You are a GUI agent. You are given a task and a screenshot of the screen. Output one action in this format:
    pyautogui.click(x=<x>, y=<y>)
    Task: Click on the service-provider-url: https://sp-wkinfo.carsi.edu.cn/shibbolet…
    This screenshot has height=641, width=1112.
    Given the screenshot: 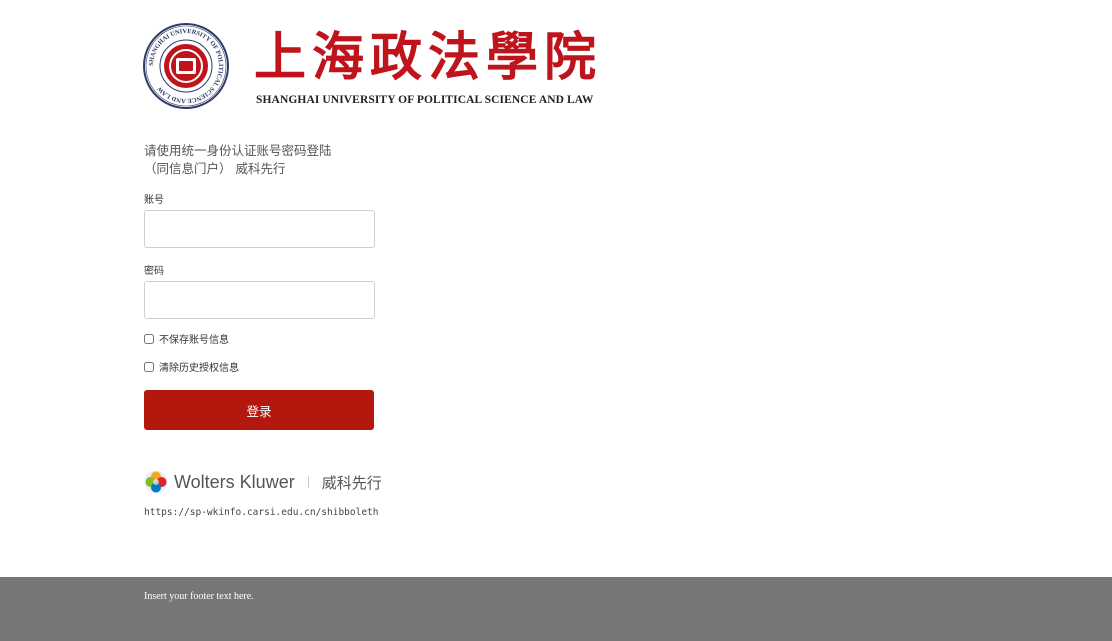 What is the action you would take?
    pyautogui.click(x=261, y=512)
    